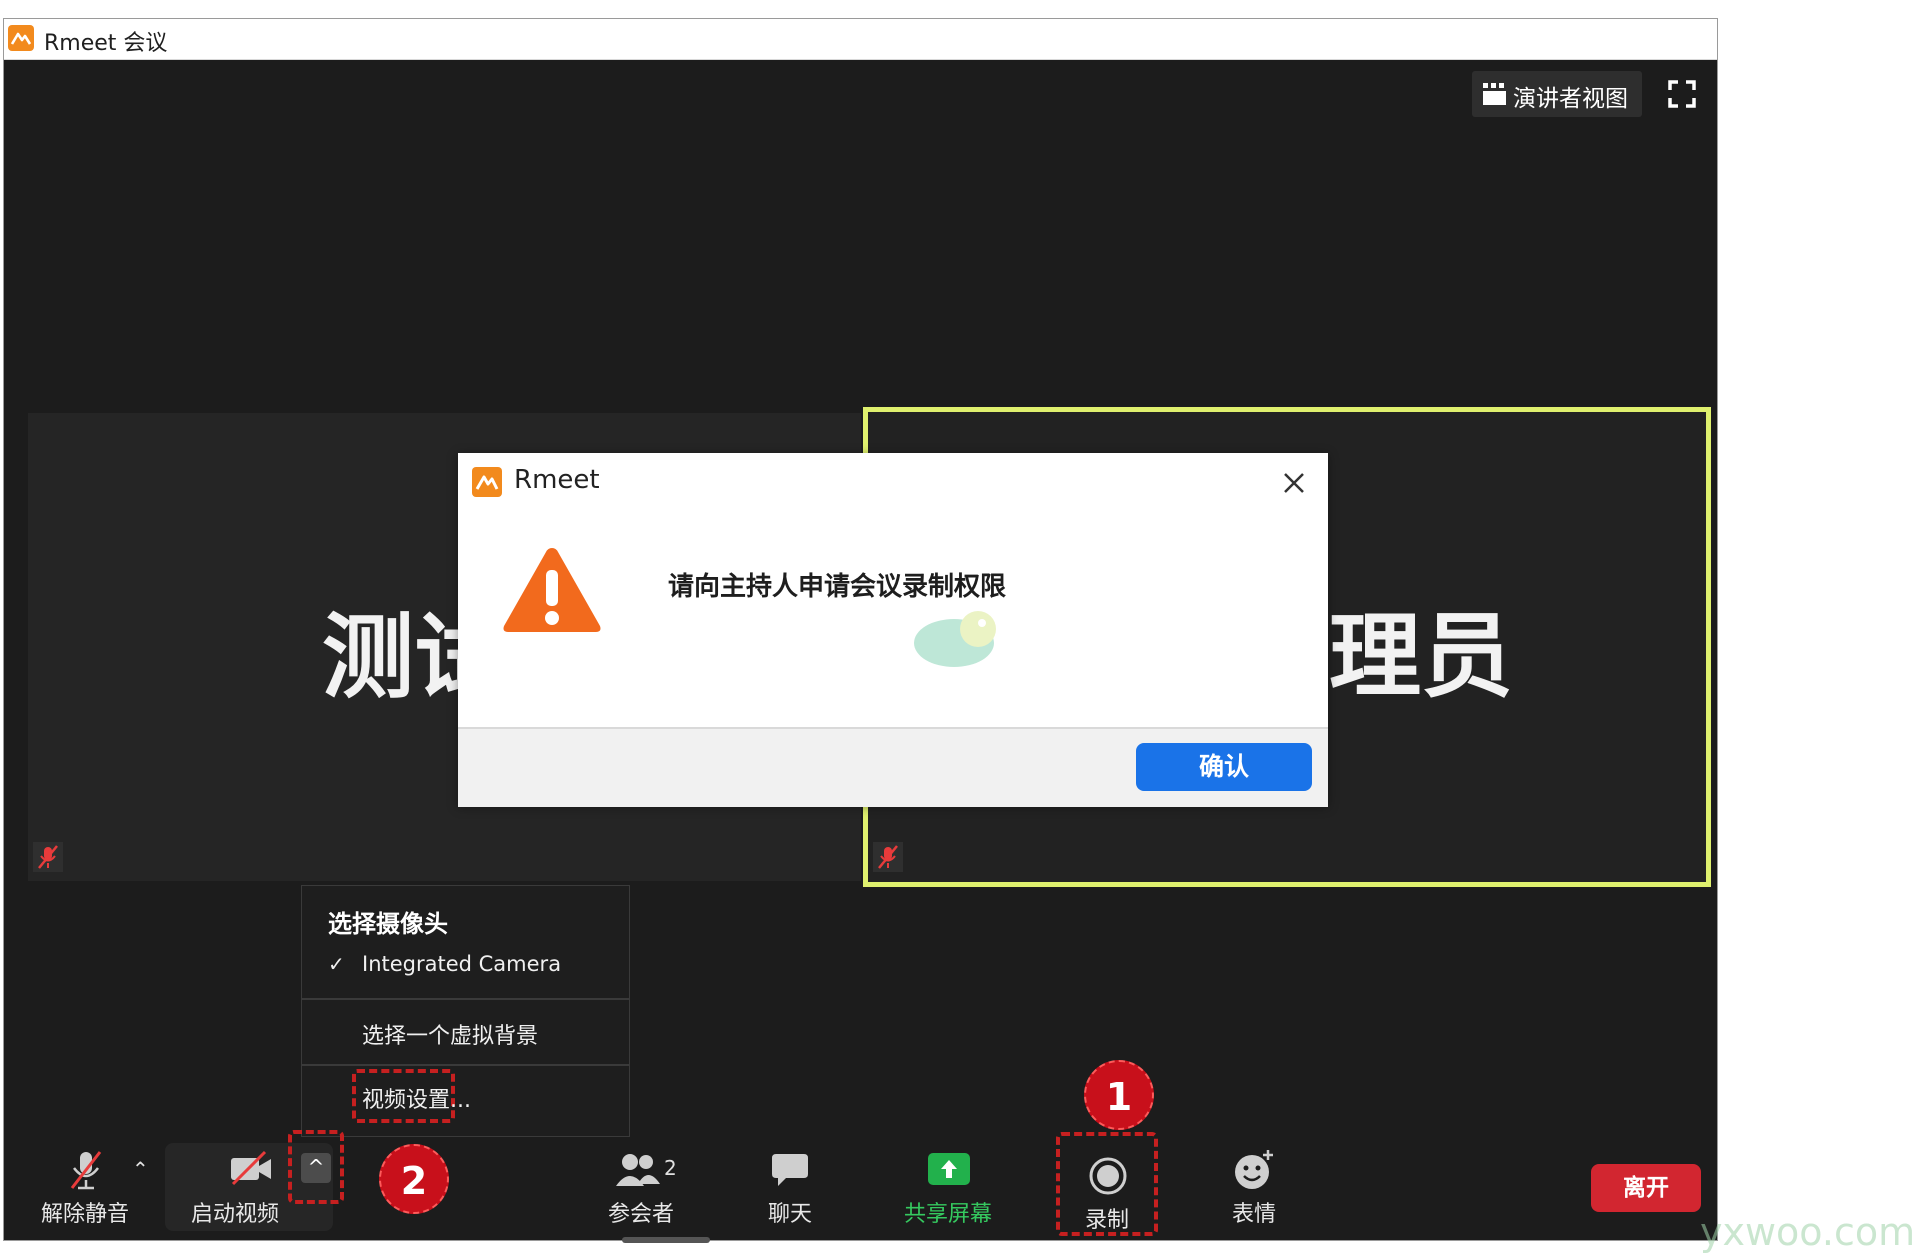 The height and width of the screenshot is (1260, 1920). I want to click on fullscreen-icon, so click(1682, 94).